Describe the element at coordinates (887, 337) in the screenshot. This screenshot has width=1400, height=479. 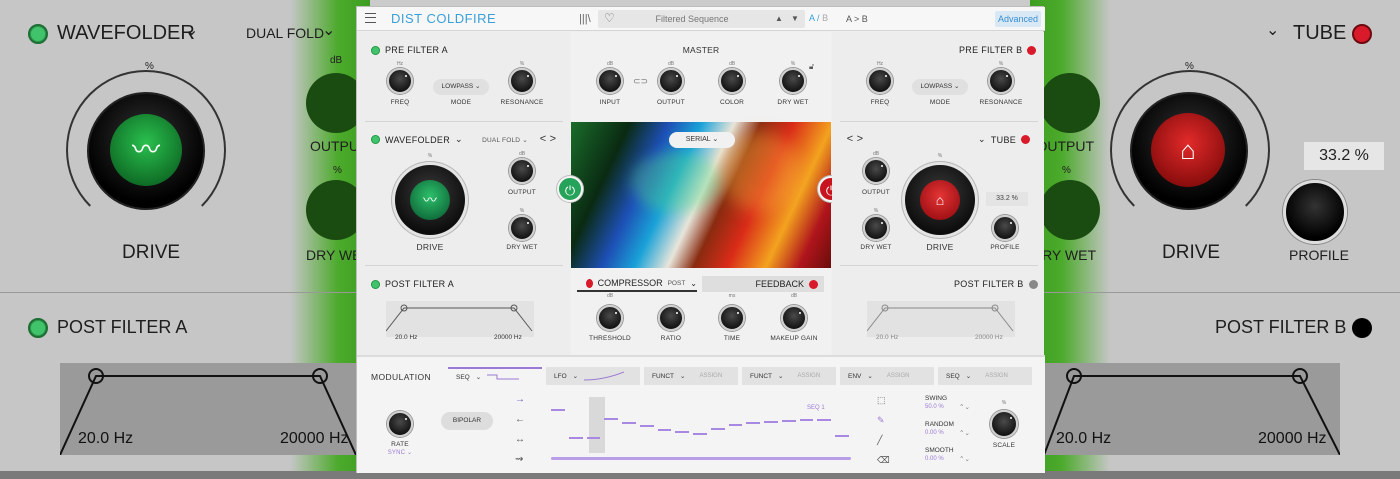
I see `post-filter-b-low: 20.0 Hz` at that location.